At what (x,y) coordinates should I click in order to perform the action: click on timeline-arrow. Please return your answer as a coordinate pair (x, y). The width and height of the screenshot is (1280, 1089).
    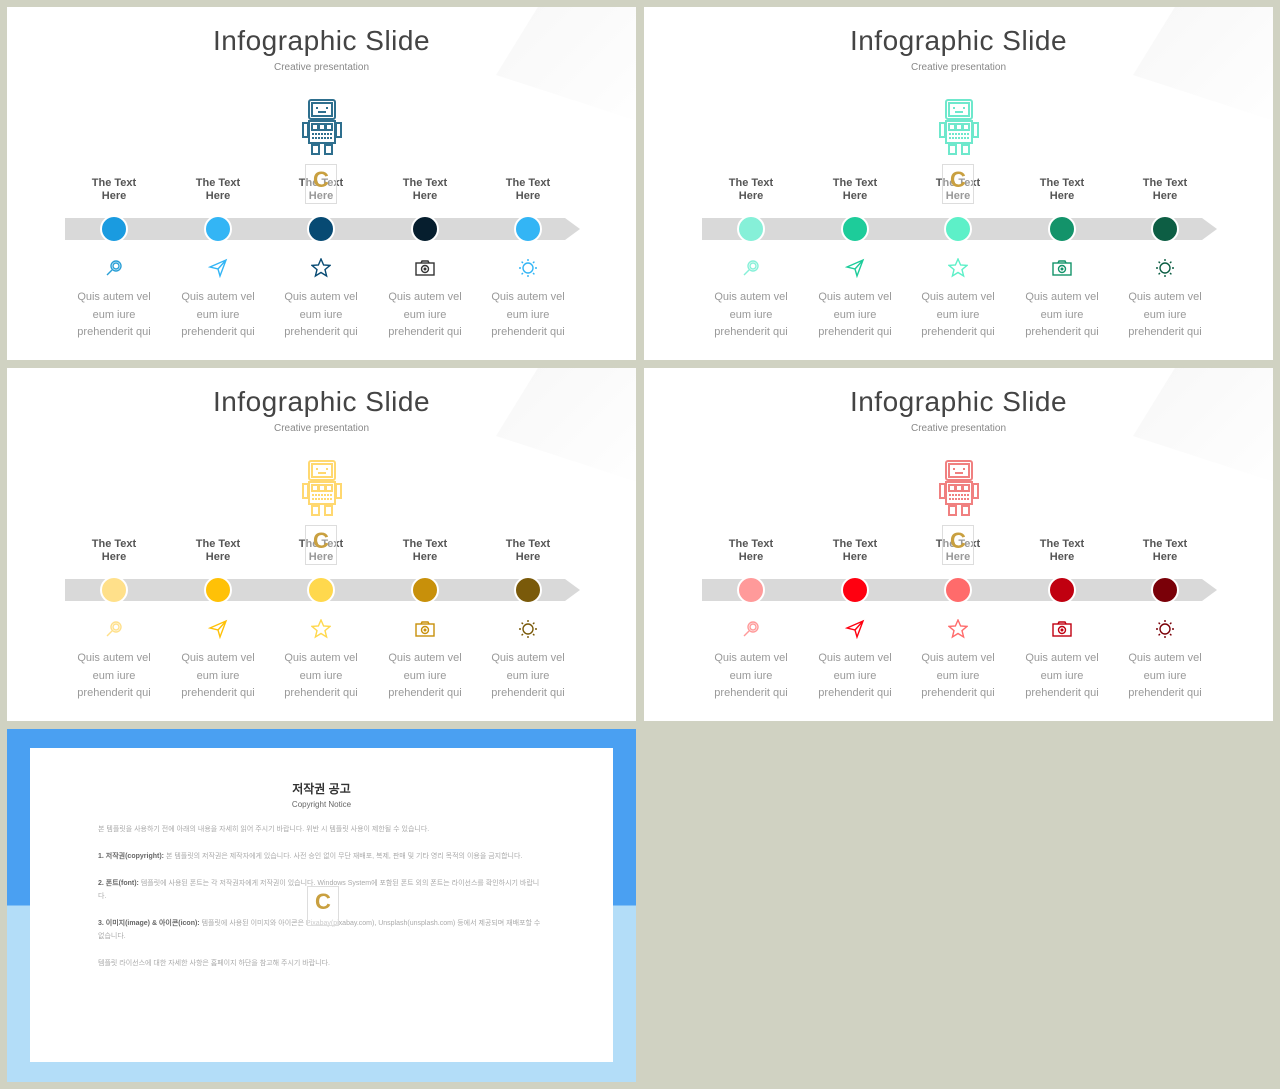
    Looking at the image, I should click on (572, 590).